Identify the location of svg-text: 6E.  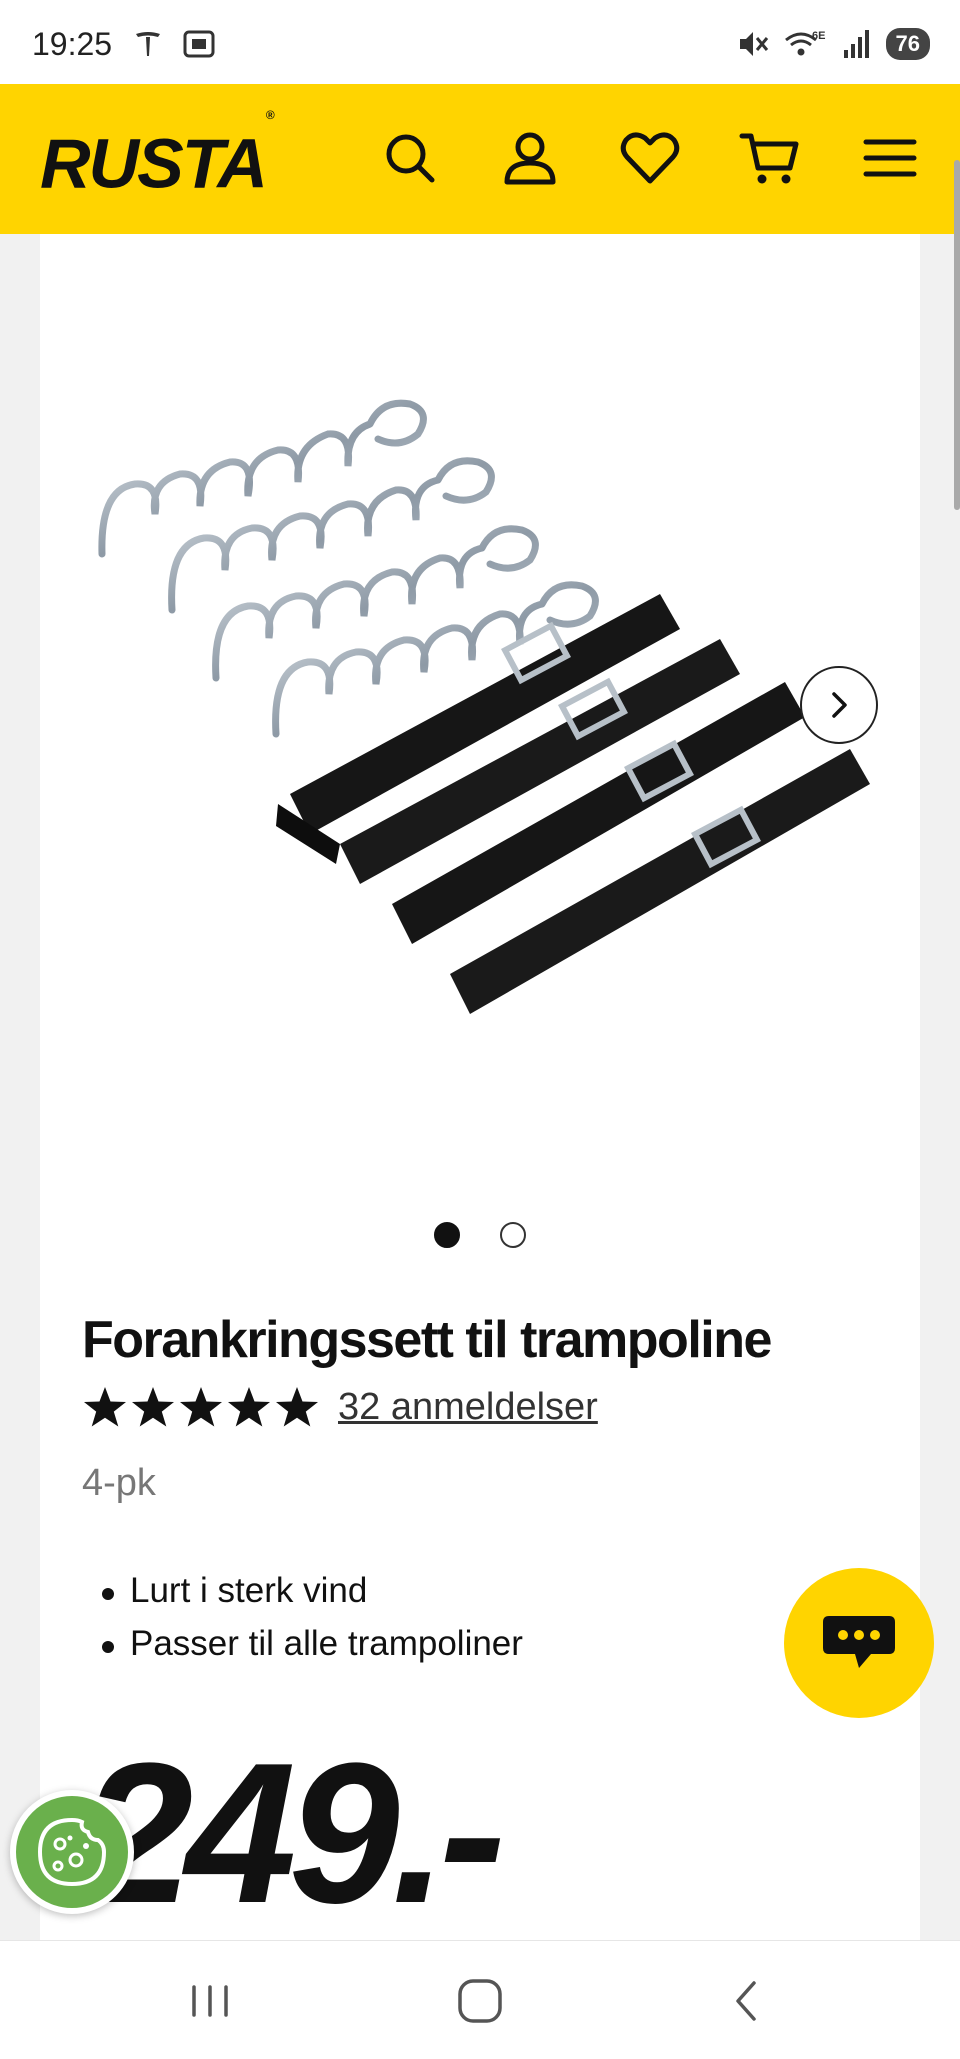
(818, 36).